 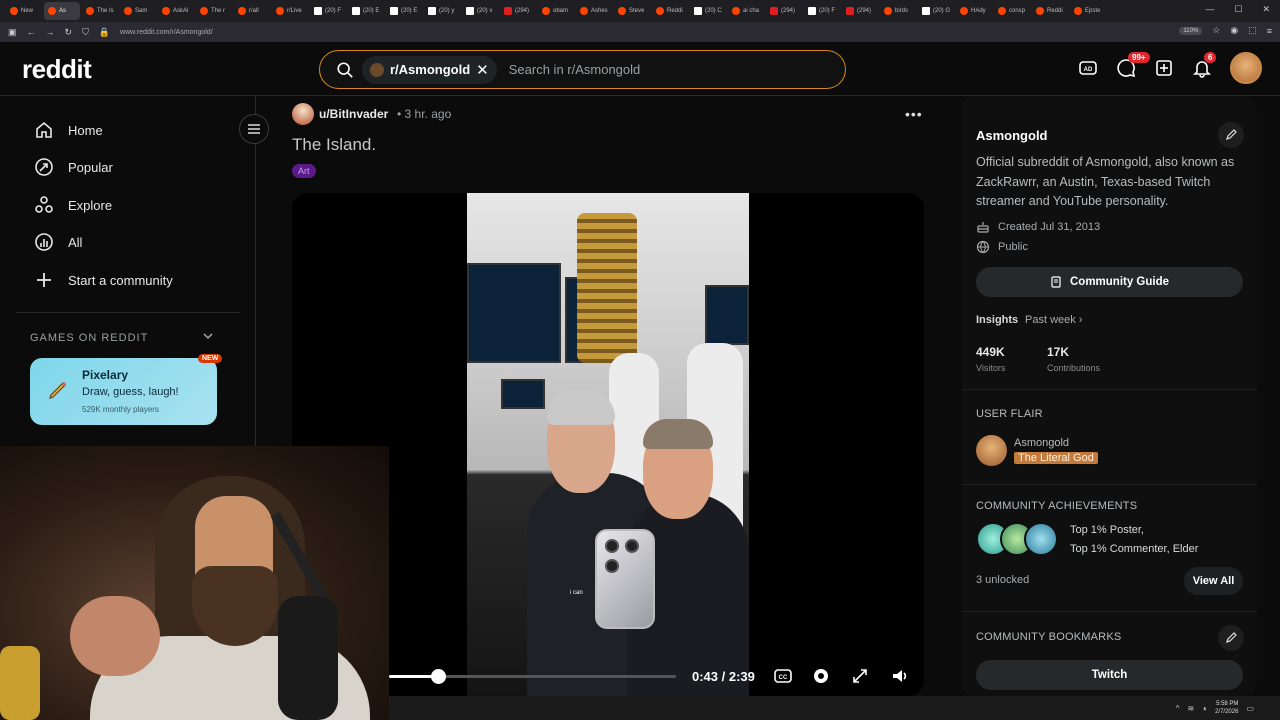 What do you see at coordinates (371, 11) in the screenshot?
I see `tab-label: (20) E` at bounding box center [371, 11].